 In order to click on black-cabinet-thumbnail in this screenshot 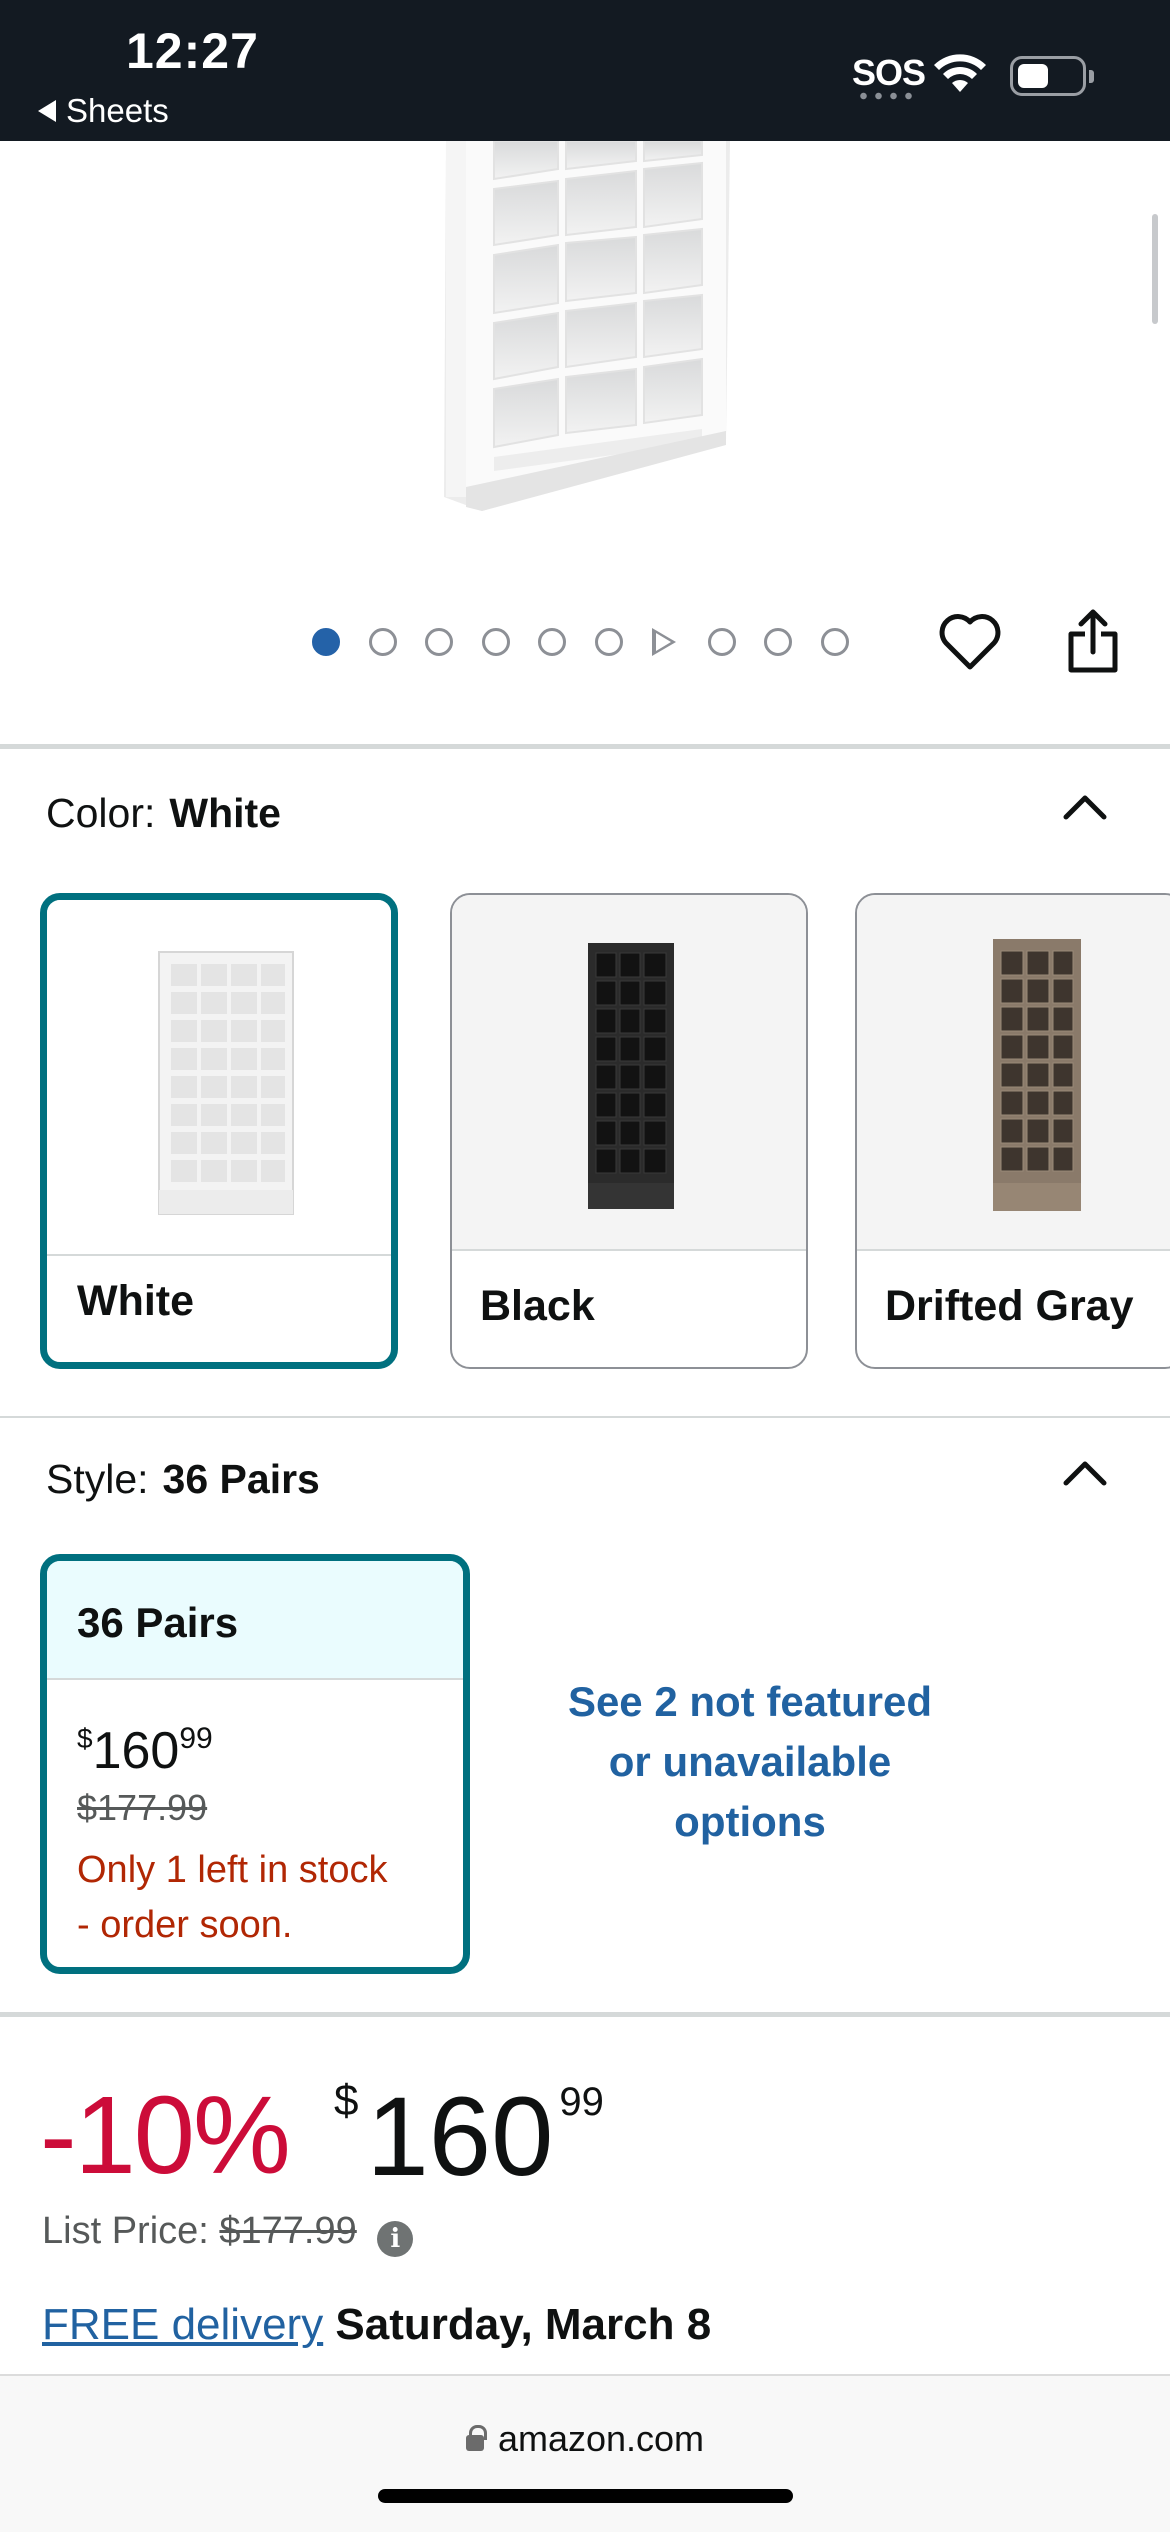, I will do `click(631, 1076)`.